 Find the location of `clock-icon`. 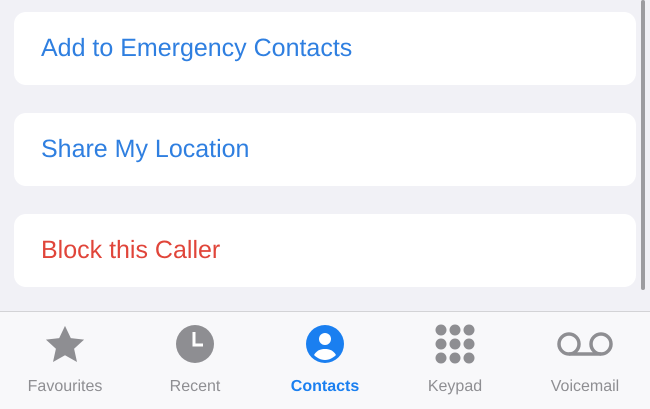

clock-icon is located at coordinates (195, 344).